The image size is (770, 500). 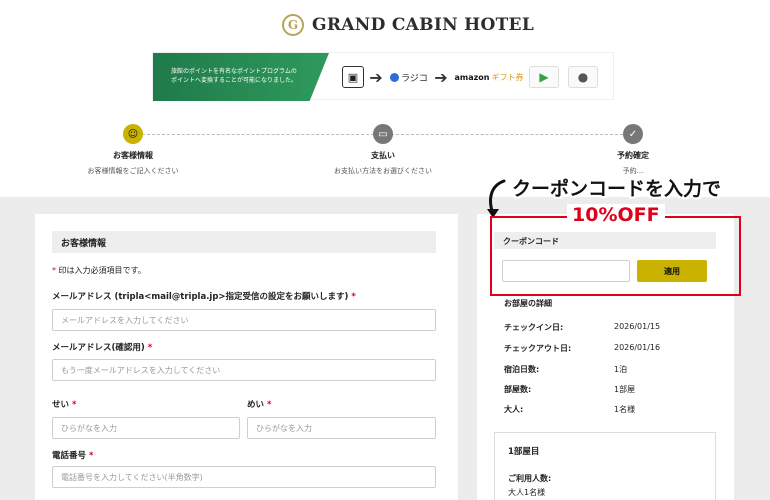 I want to click on banner-line-2: ポイントへ変換することが可能になりました。, so click(x=234, y=81).